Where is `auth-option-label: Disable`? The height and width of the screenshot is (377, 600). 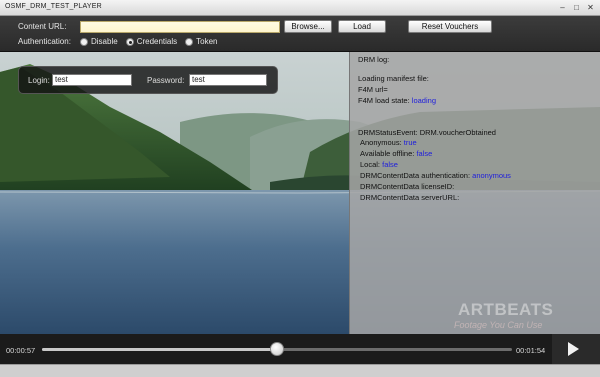
auth-option-label: Disable is located at coordinates (104, 41).